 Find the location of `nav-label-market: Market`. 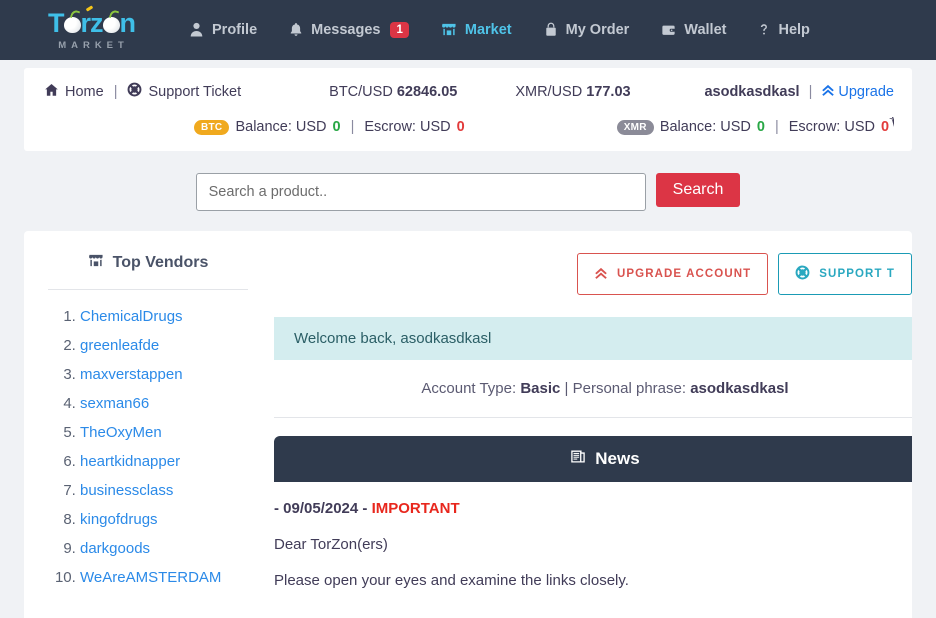

nav-label-market: Market is located at coordinates (488, 29).